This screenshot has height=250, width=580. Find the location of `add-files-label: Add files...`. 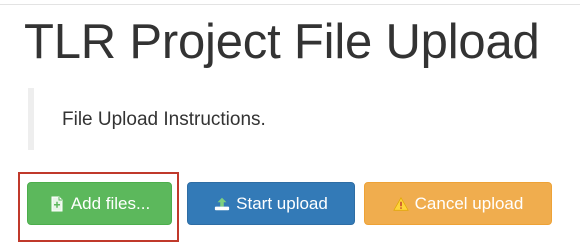

add-files-label: Add files... is located at coordinates (110, 203).